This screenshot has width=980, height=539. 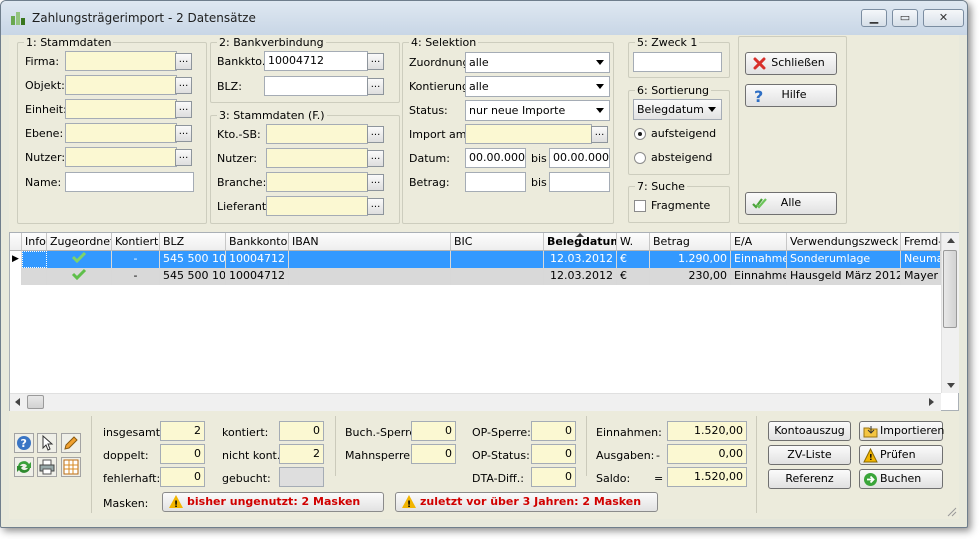 I want to click on kto-sb-field, so click(x=317, y=134).